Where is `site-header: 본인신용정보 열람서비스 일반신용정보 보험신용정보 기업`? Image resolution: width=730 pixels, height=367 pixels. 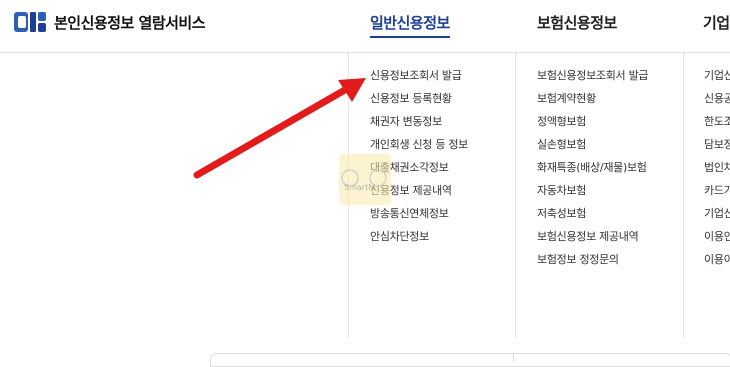
site-header: 본인신용정보 열람서비스 일반신용정보 보험신용정보 기업 is located at coordinates (365, 26).